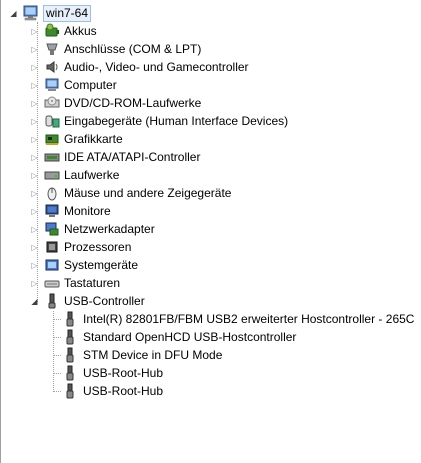  Describe the element at coordinates (52, 265) in the screenshot. I see `system-device-icon` at that location.